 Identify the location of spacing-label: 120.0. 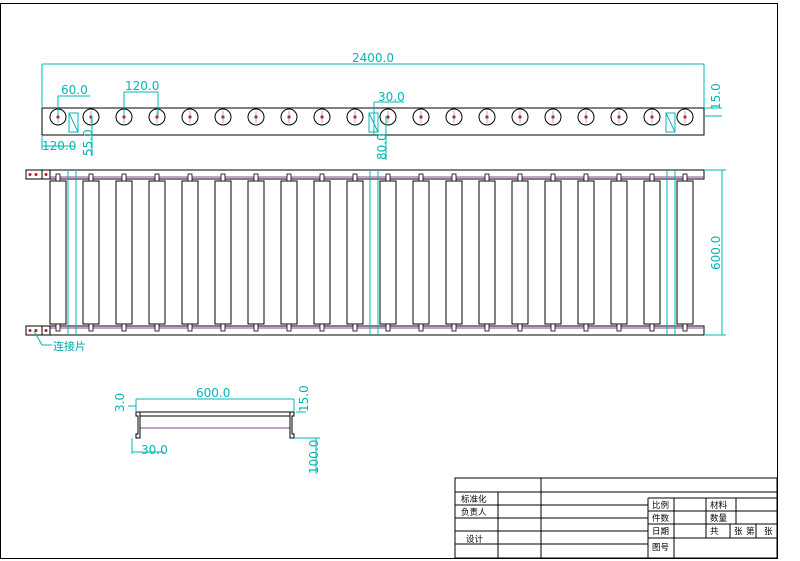
(142, 86).